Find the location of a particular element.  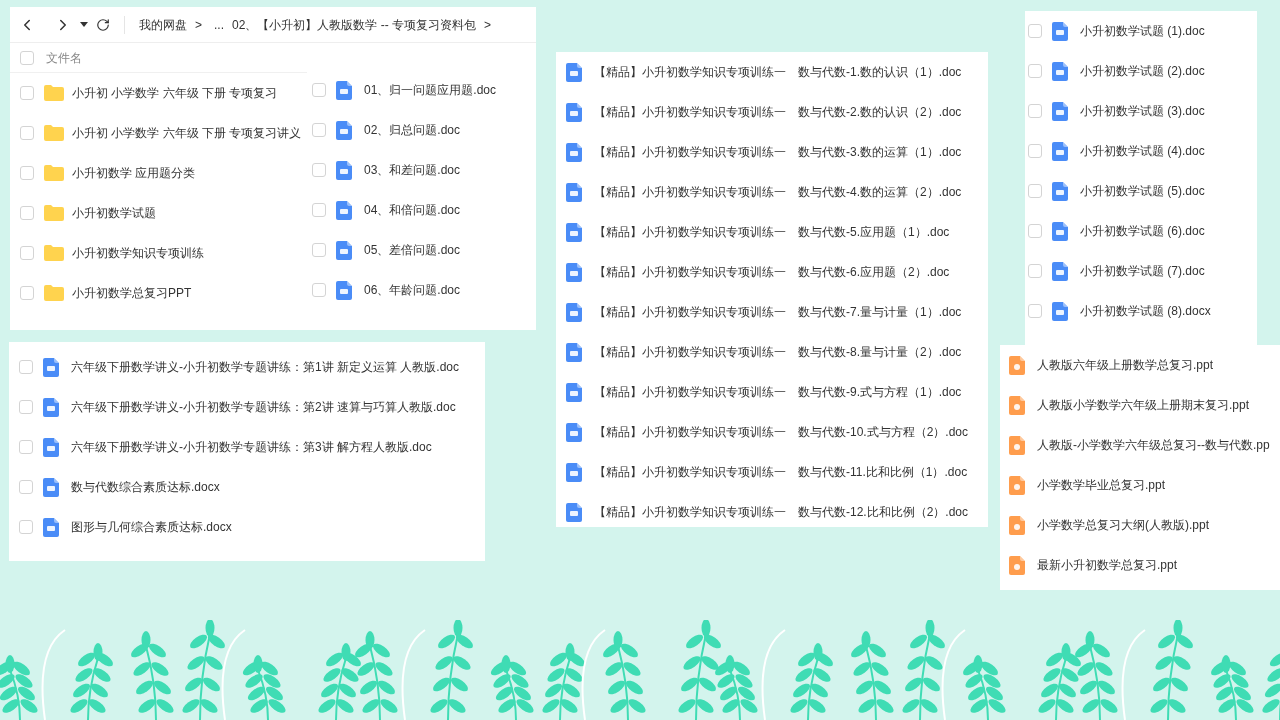

file-name: 小升初数学试题 (2).doc is located at coordinates (1142, 71).